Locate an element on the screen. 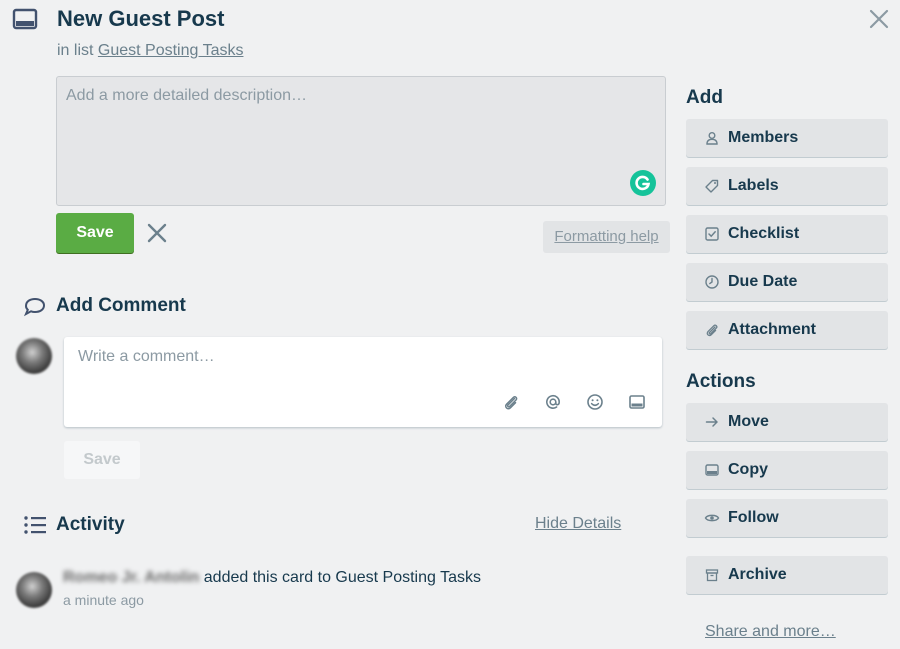 The height and width of the screenshot is (649, 900). checklist-label: Checklist is located at coordinates (764, 233).